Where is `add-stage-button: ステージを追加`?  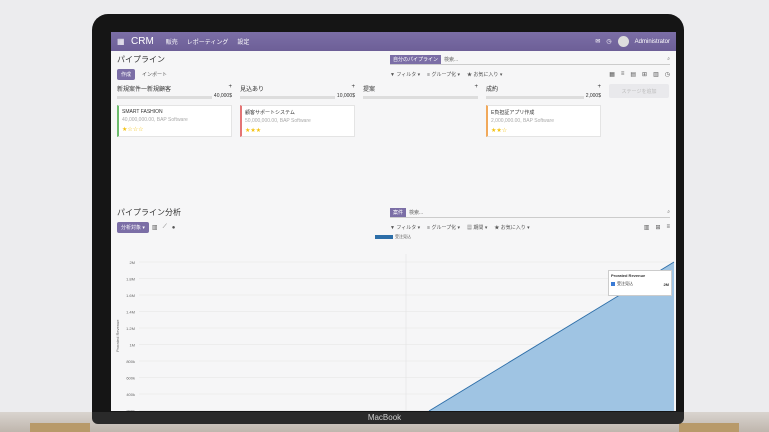 add-stage-button: ステージを追加 is located at coordinates (639, 91).